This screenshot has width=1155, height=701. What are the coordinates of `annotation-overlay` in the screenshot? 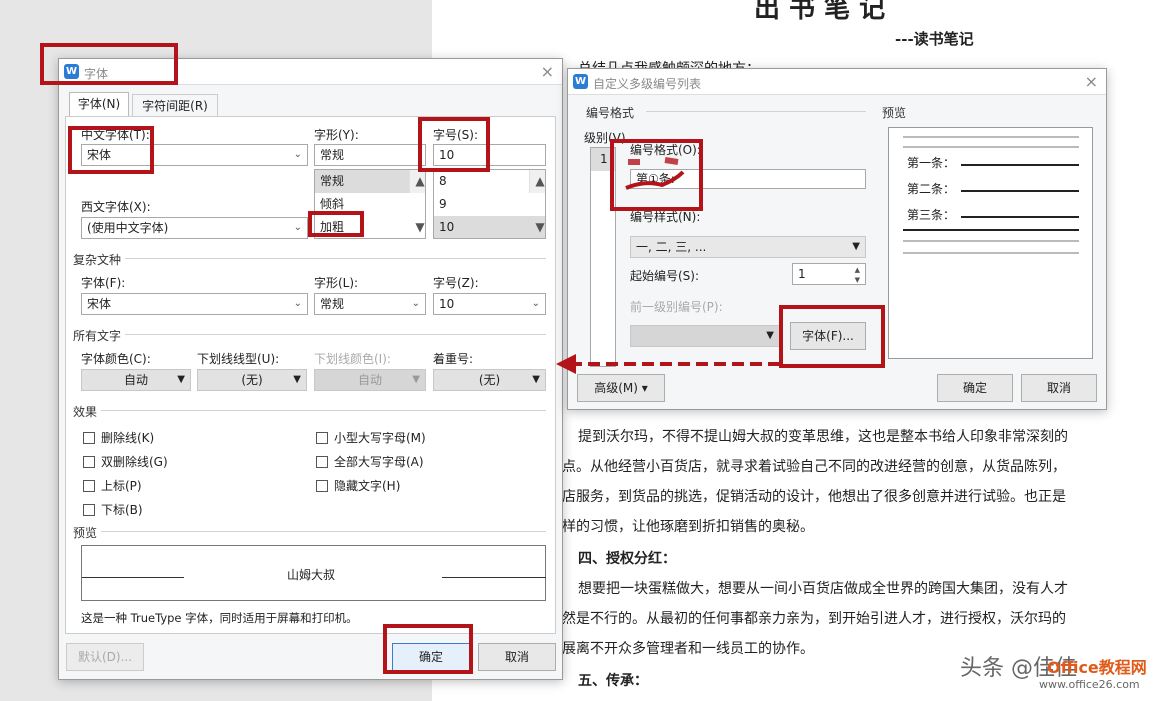 It's located at (668, 265).